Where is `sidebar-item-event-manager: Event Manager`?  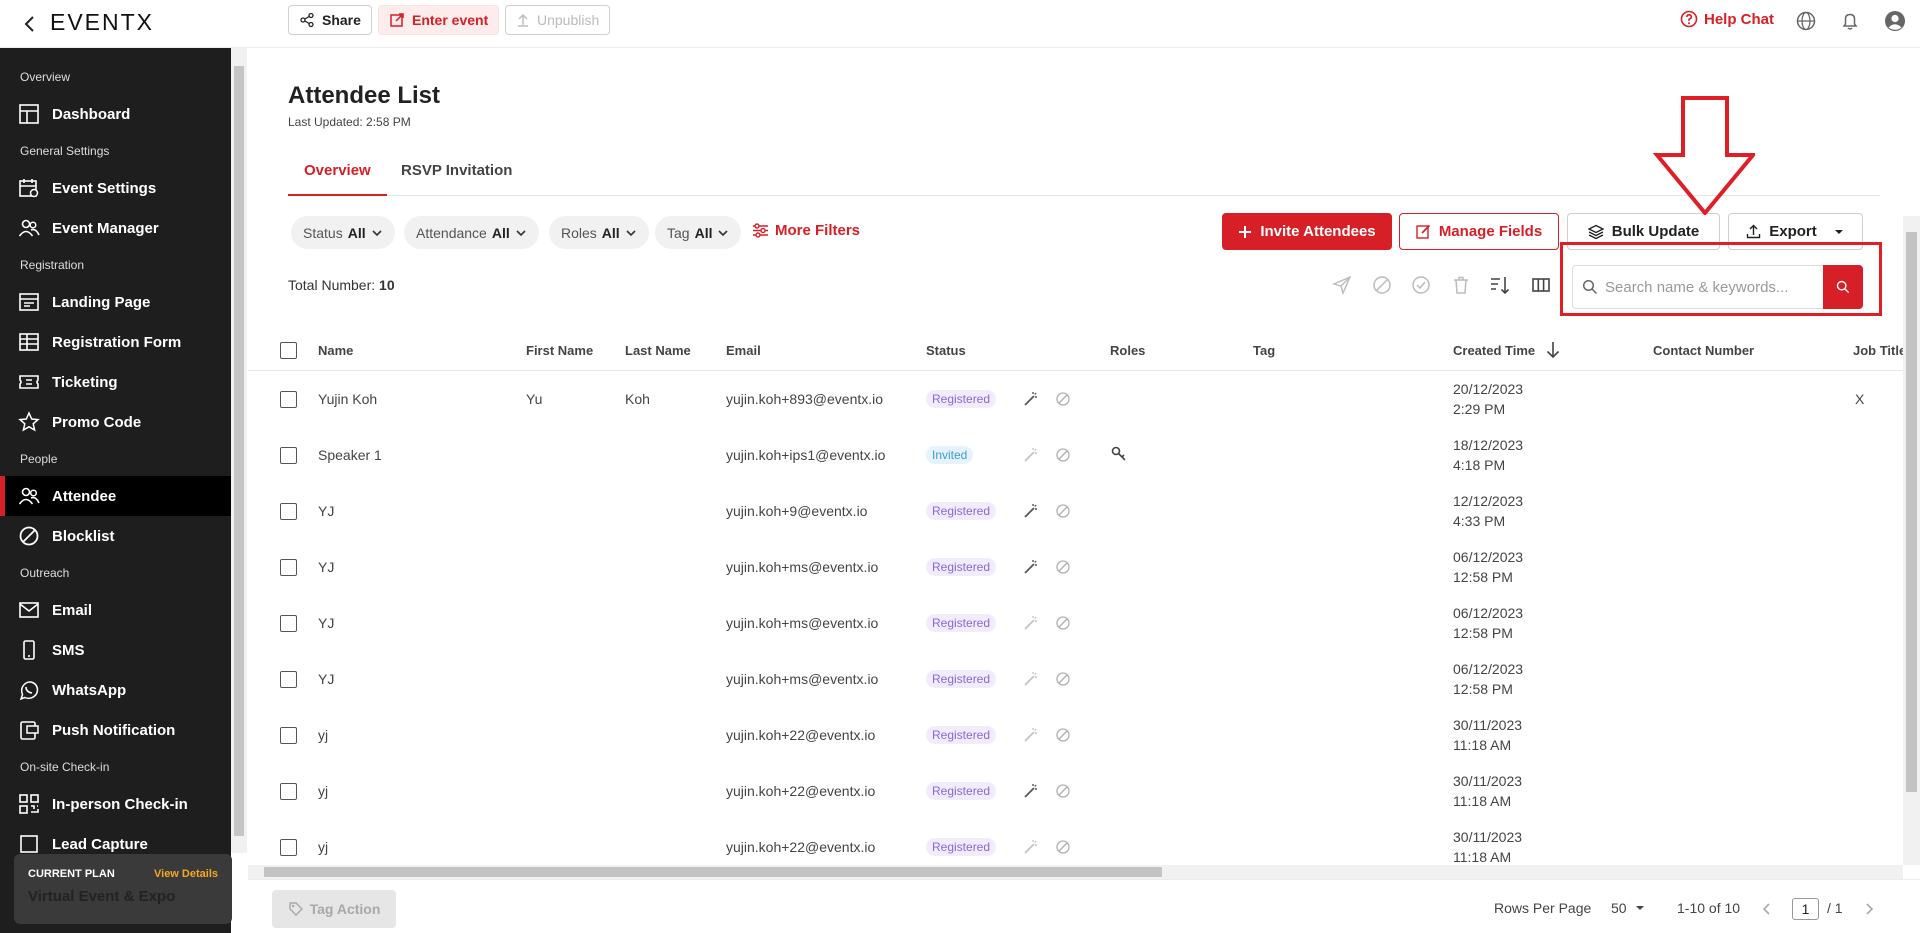 sidebar-item-event-manager: Event Manager is located at coordinates (115, 228).